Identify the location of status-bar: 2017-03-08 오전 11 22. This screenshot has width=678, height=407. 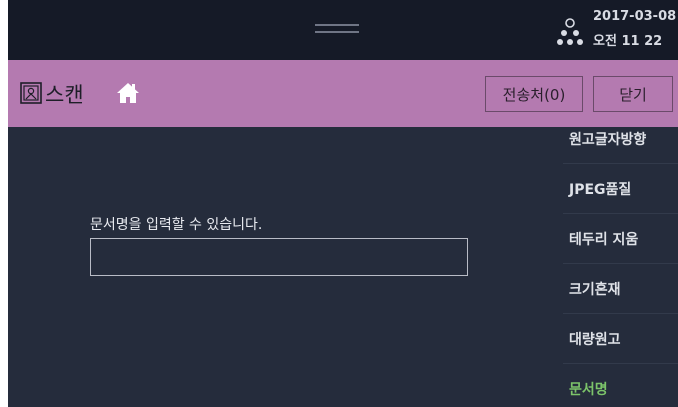
(343, 30).